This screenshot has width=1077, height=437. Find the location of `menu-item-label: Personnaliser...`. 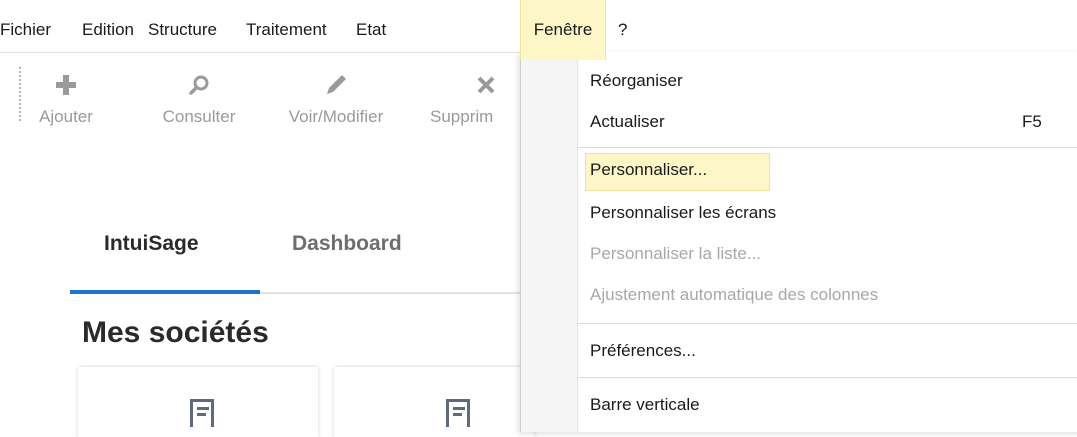

menu-item-label: Personnaliser... is located at coordinates (649, 169).